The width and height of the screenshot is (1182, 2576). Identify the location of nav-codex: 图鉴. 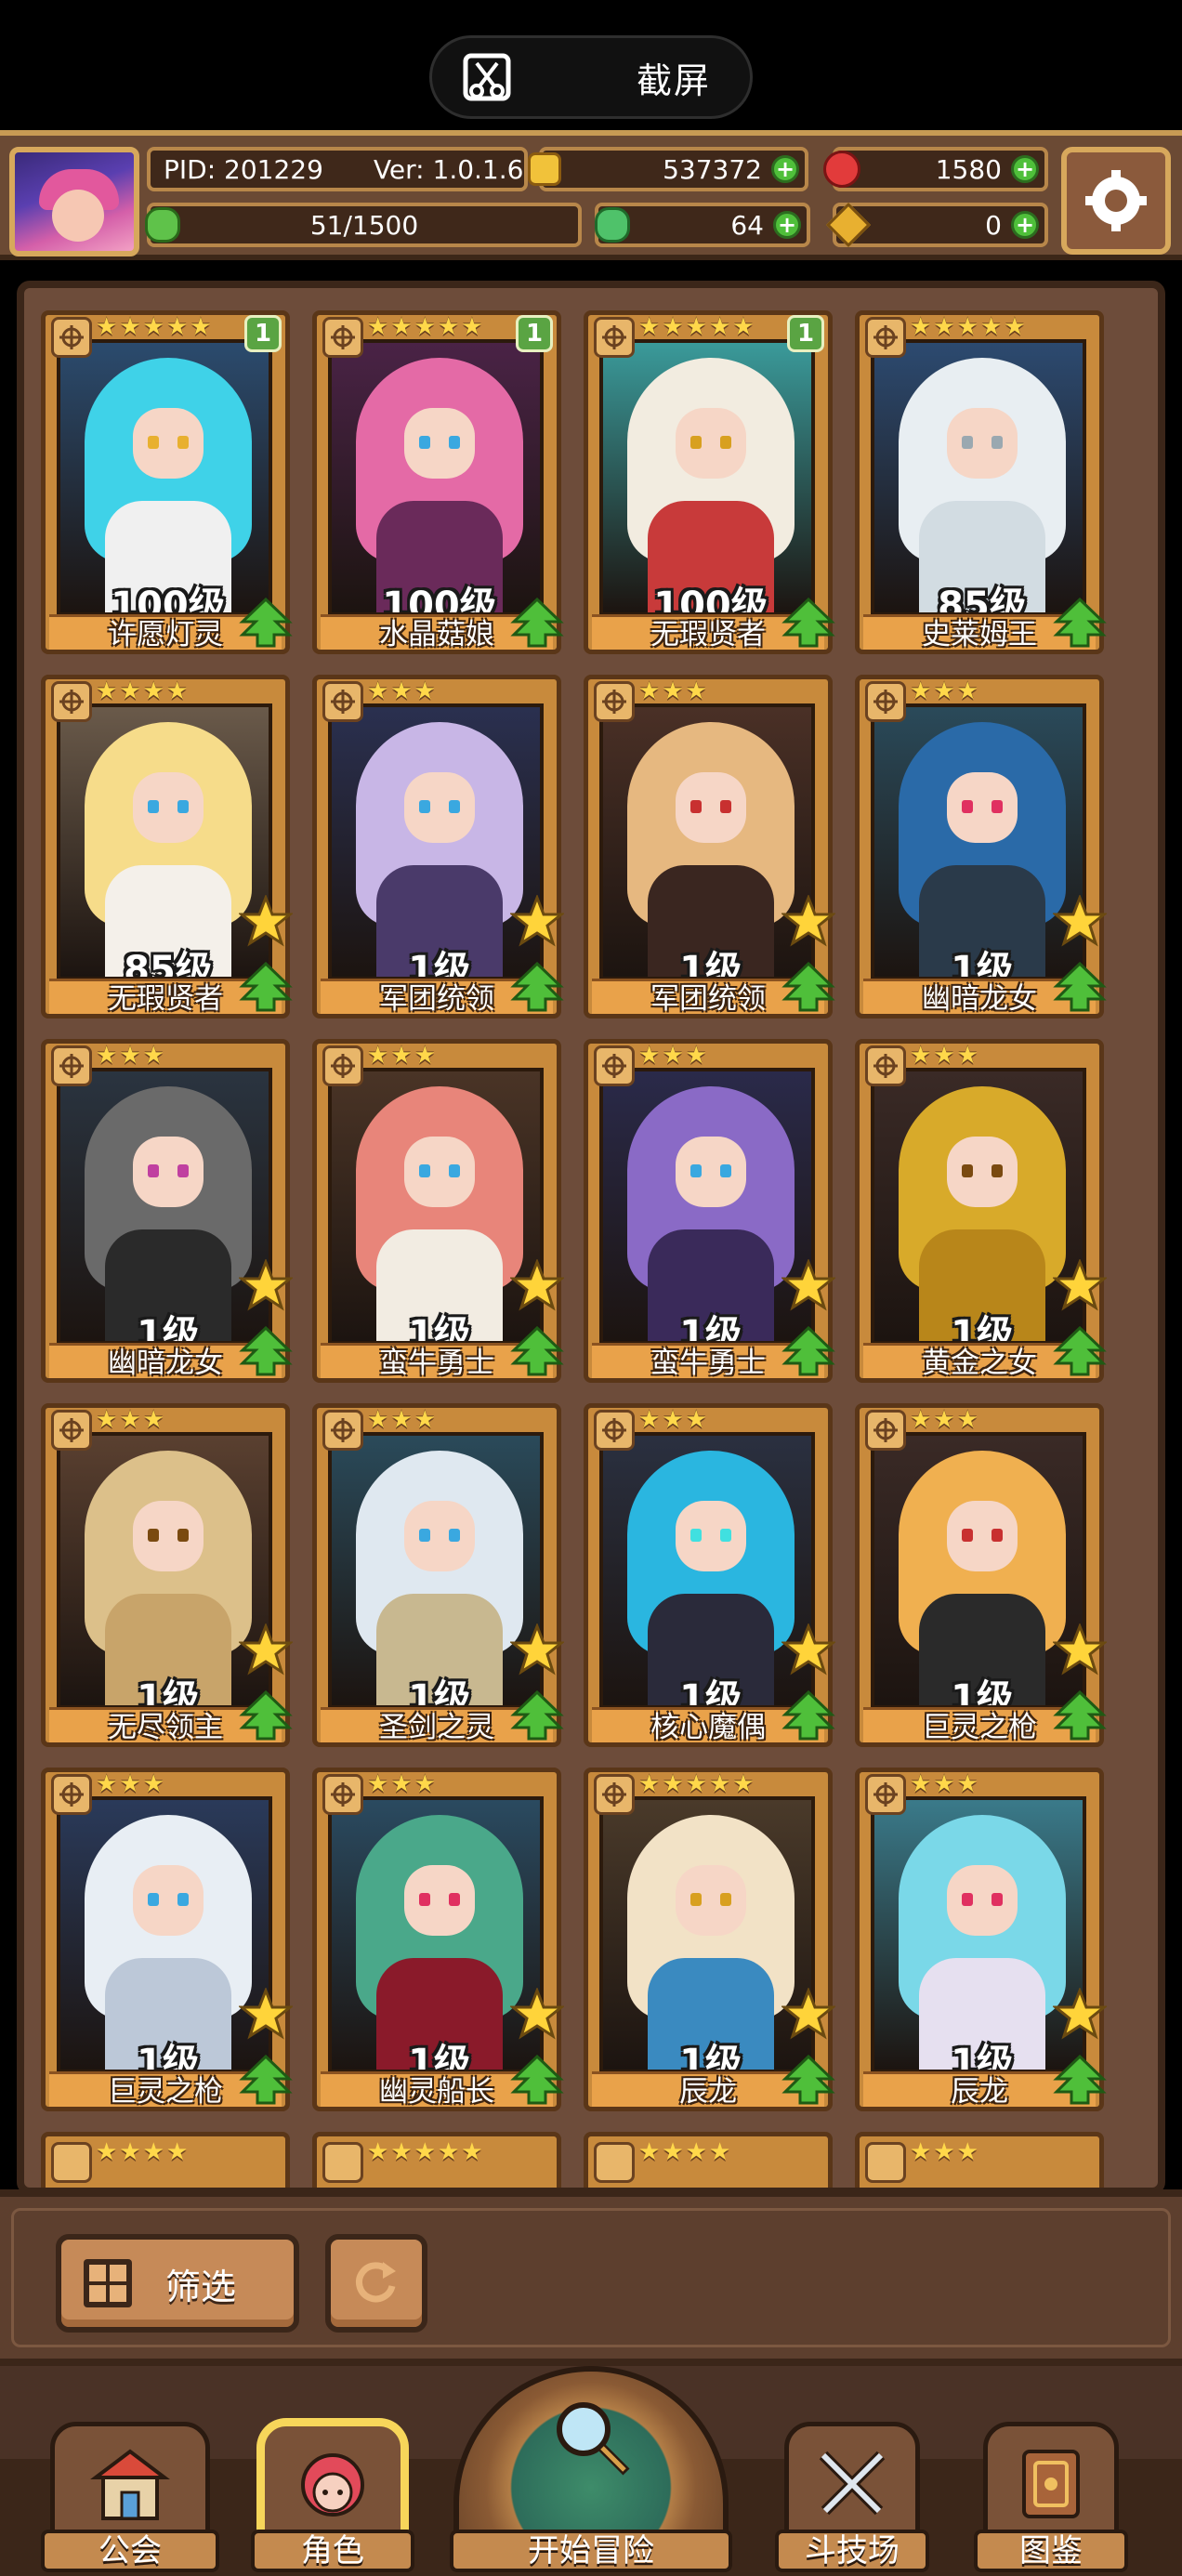
(1051, 2483).